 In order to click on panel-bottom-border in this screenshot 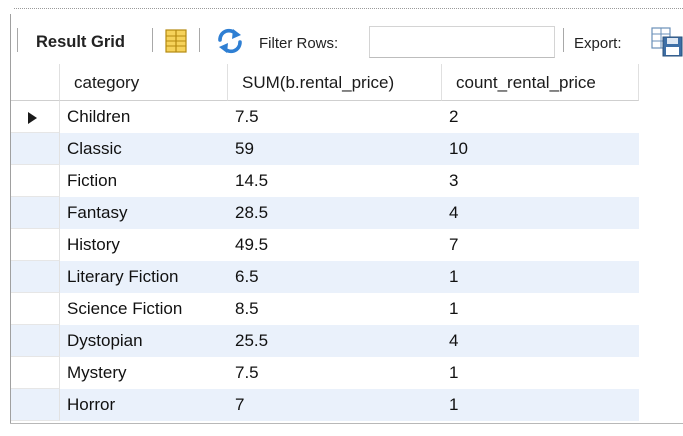, I will do `click(346, 423)`.